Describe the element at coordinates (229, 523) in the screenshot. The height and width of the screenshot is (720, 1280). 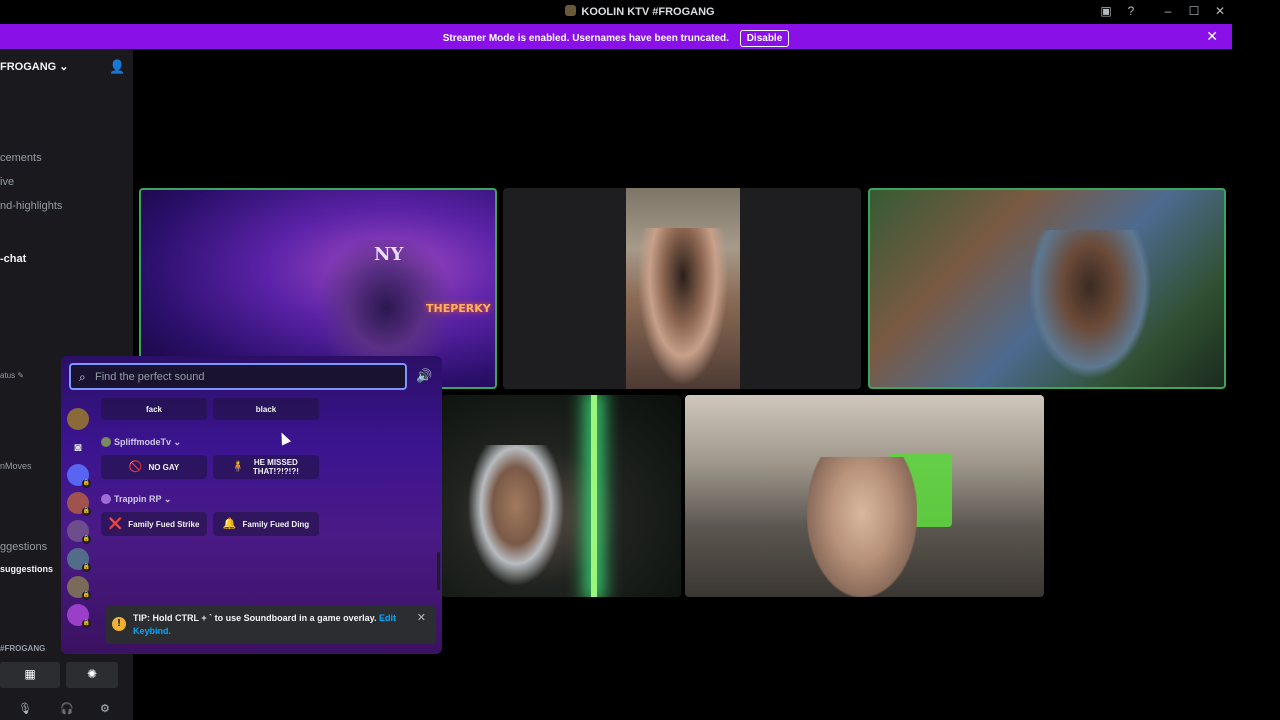
I see `bell-icon: 🔔` at that location.